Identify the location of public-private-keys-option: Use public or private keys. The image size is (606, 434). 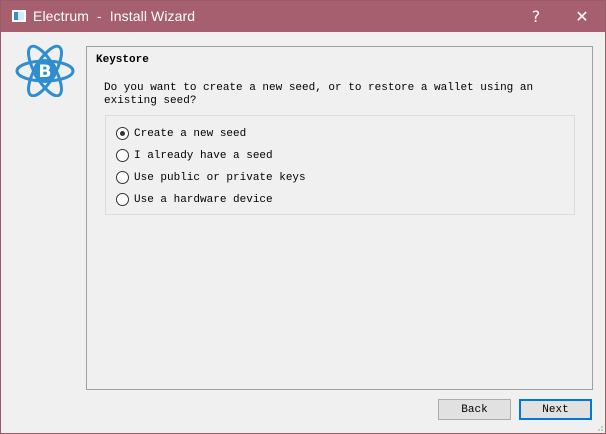
(211, 177).